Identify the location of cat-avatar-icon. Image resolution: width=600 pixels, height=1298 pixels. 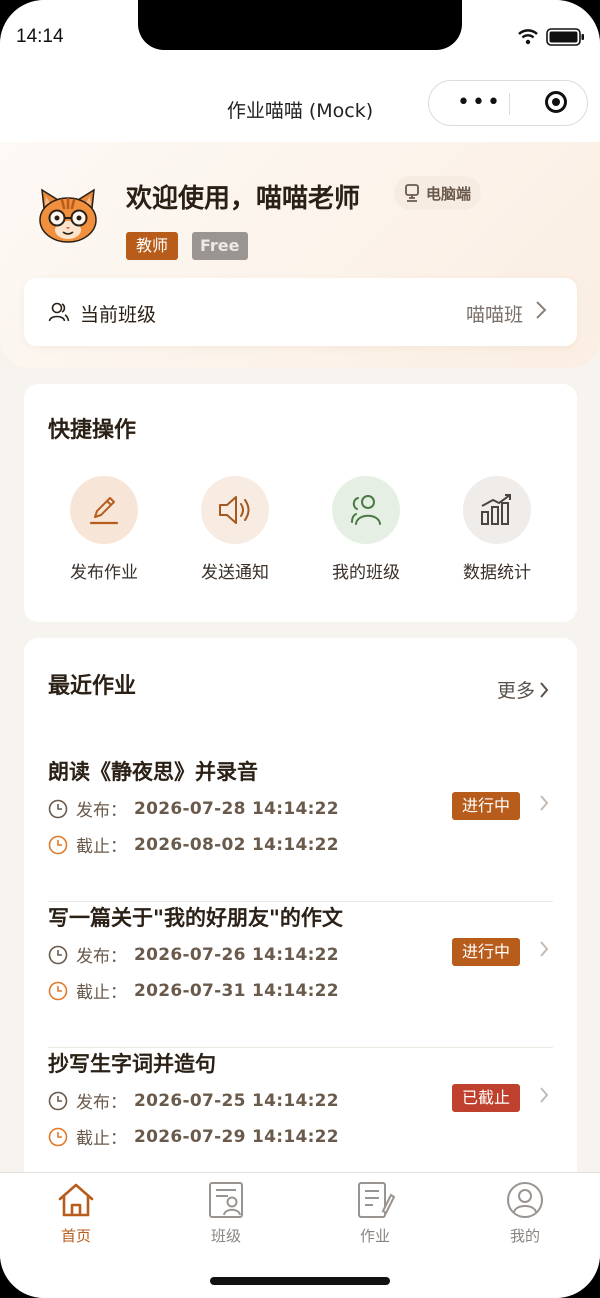
(68, 215).